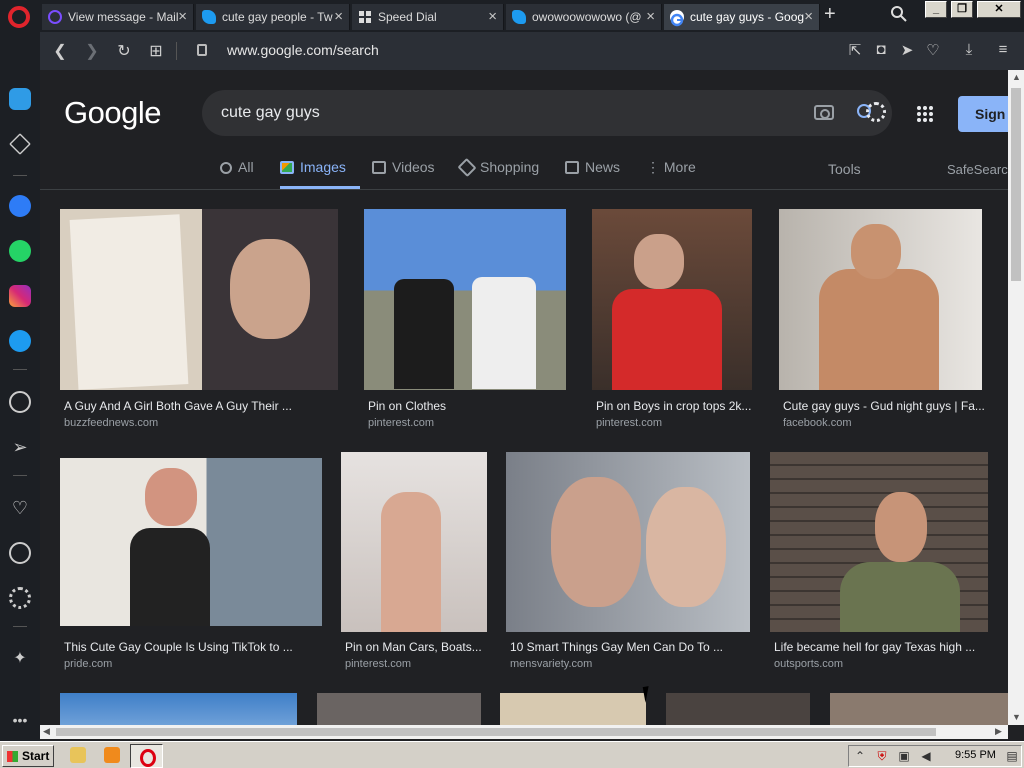 The height and width of the screenshot is (768, 1024). Describe the element at coordinates (46, 731) in the screenshot. I see `scroll-left-icon: ◀` at that location.